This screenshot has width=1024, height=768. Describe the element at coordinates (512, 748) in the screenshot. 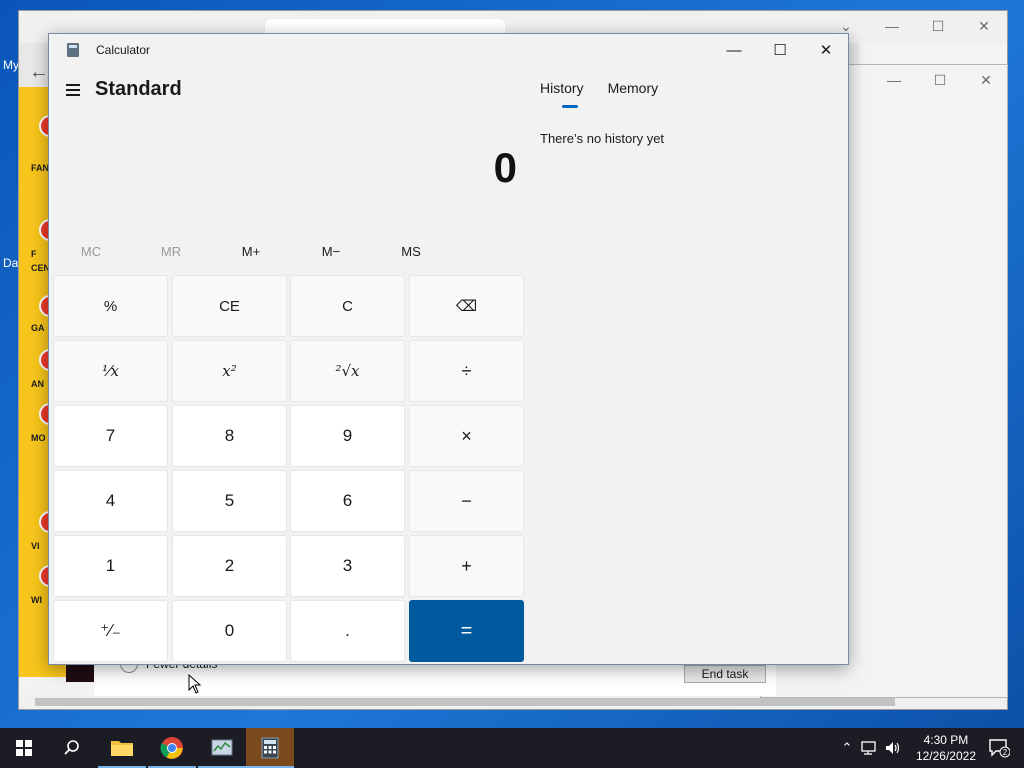

I see `taskbar: ⌃ 4:30 PM 12/26/2022 2` at that location.